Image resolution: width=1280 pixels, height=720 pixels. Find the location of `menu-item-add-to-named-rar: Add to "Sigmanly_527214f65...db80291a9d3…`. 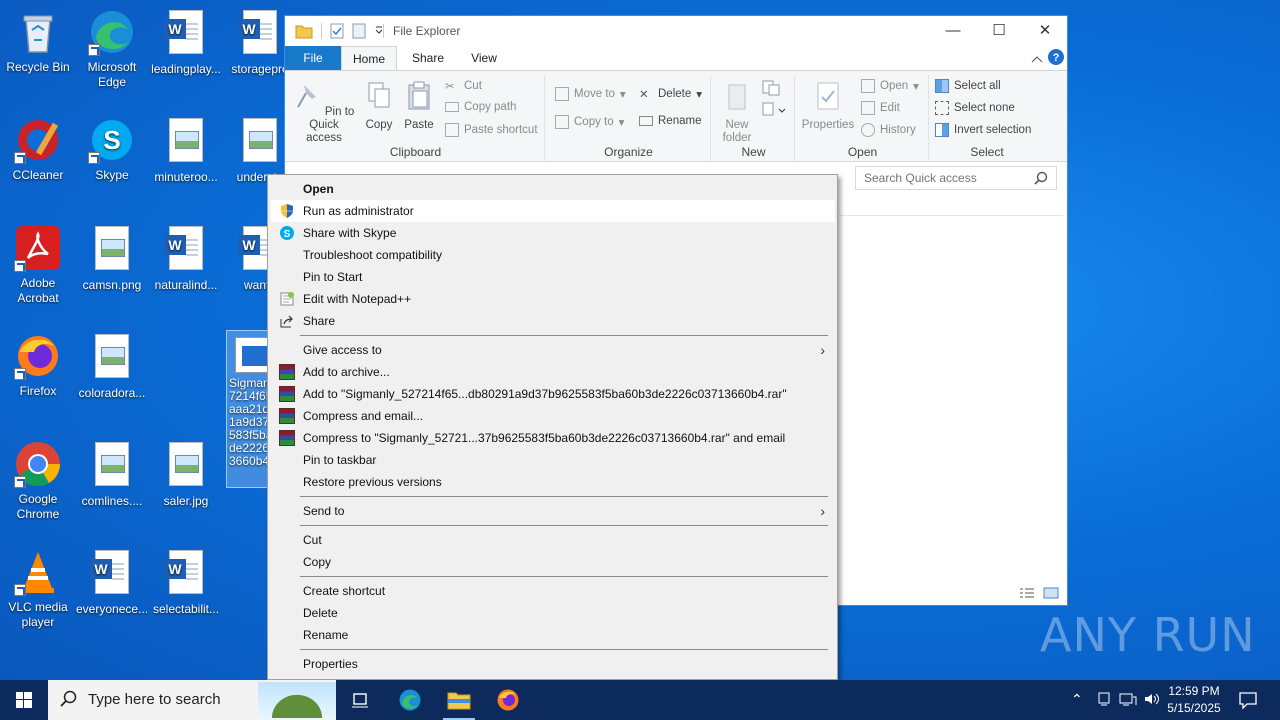

menu-item-add-to-named-rar: Add to "Sigmanly_527214f65...db80291a9d3… is located at coordinates (553, 394).